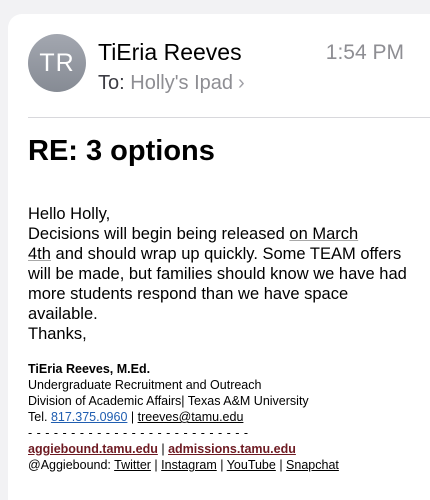 This screenshot has height=500, width=430. What do you see at coordinates (132, 465) in the screenshot?
I see `twitter-link: Twitter` at bounding box center [132, 465].